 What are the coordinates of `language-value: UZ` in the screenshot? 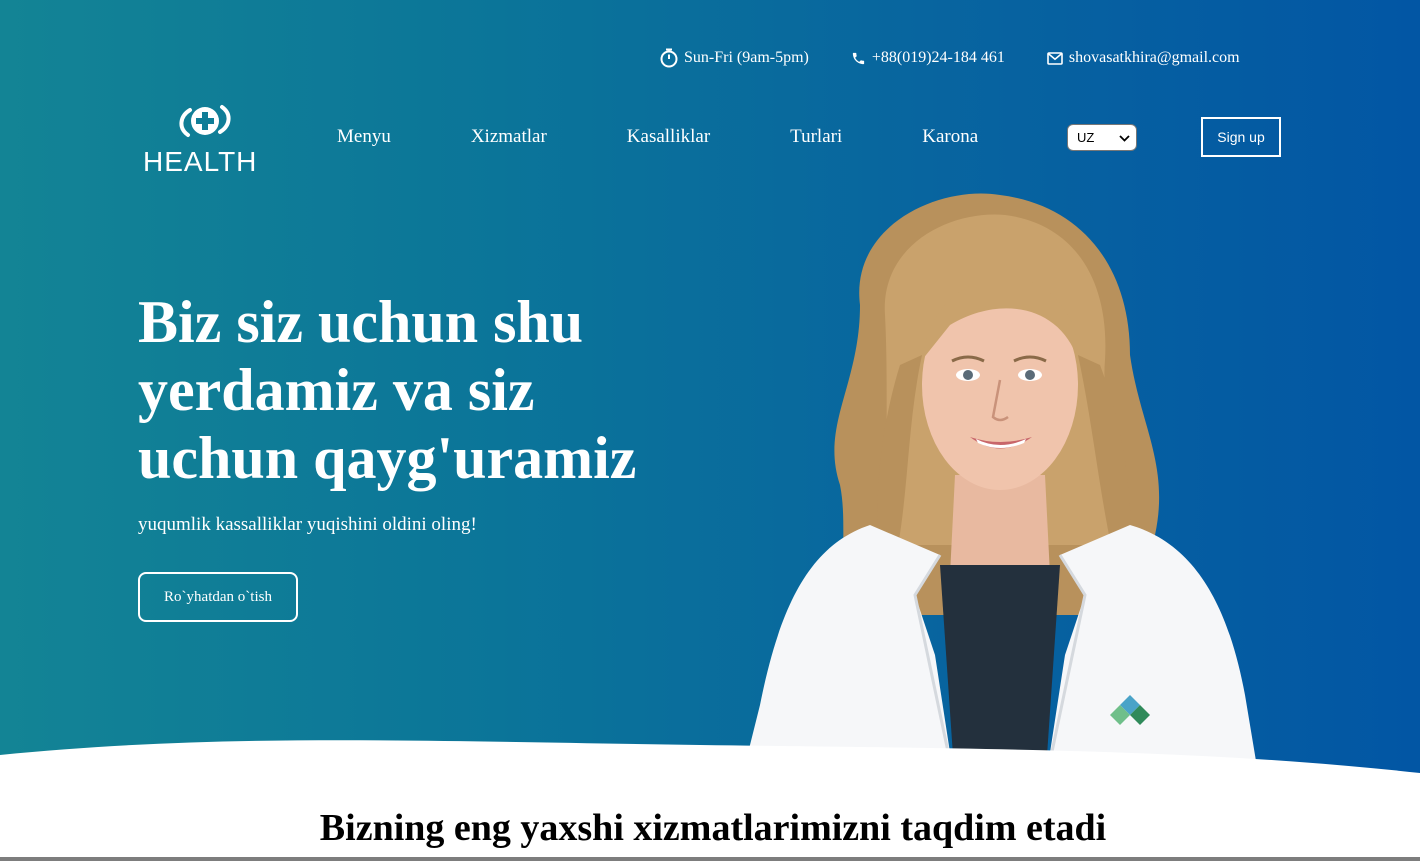 It's located at (1086, 137).